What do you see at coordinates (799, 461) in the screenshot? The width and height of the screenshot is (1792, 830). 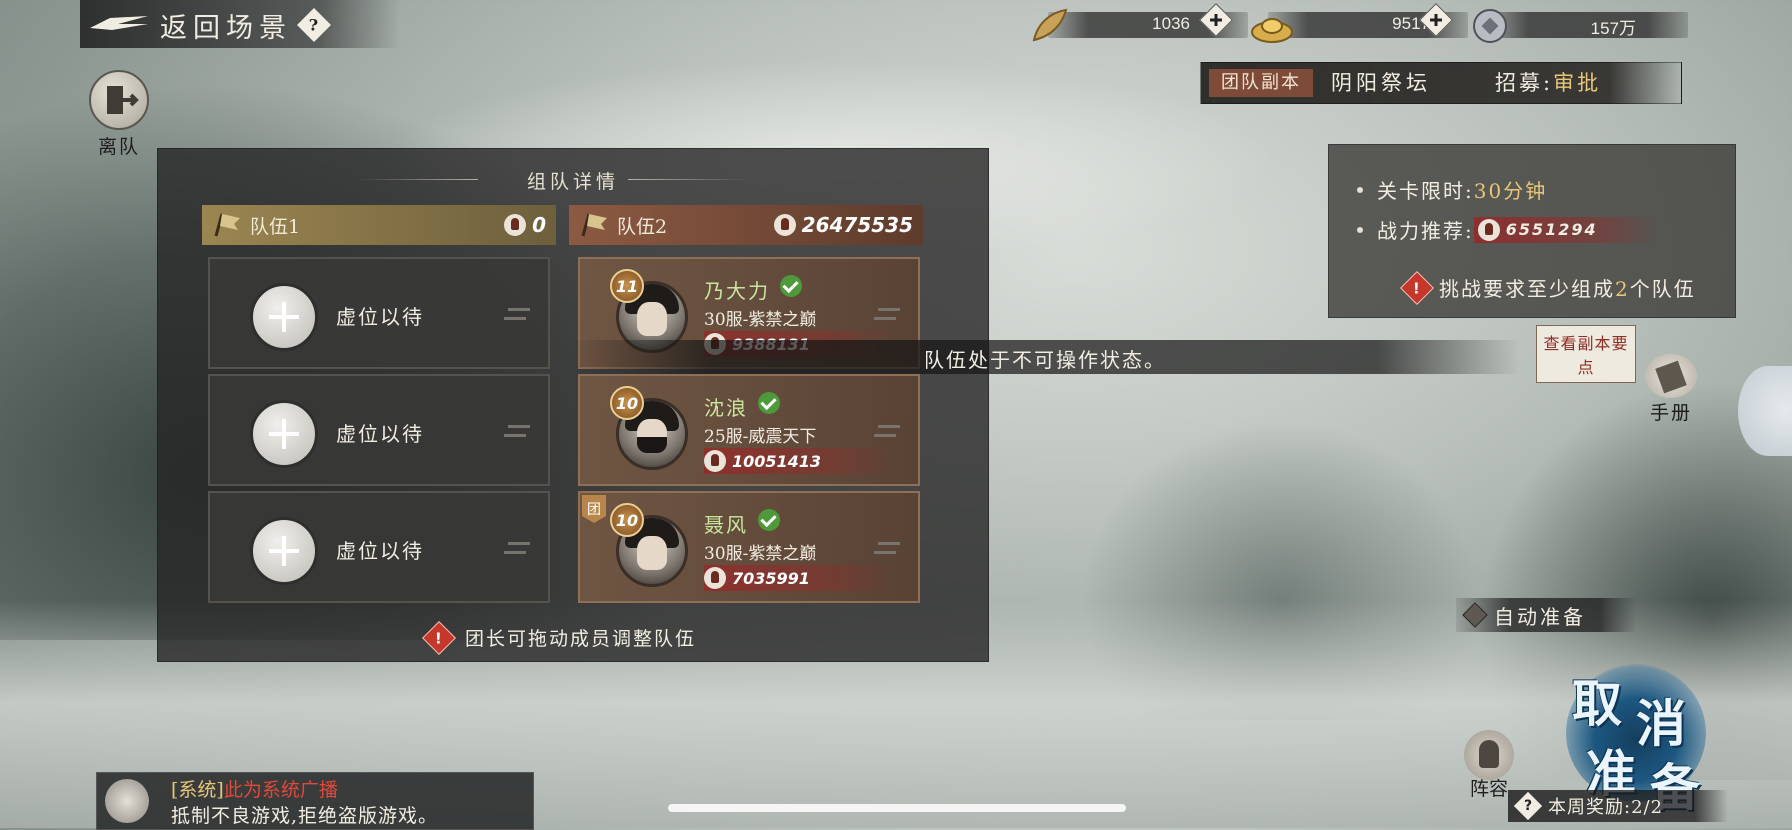 I see `member-power: 10051413` at bounding box center [799, 461].